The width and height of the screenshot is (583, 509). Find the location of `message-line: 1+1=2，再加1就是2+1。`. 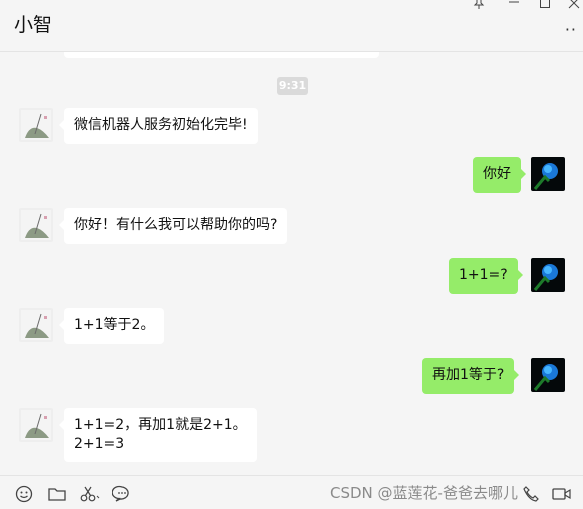

message-line: 1+1=2，再加1就是2+1。 is located at coordinates (160, 425).